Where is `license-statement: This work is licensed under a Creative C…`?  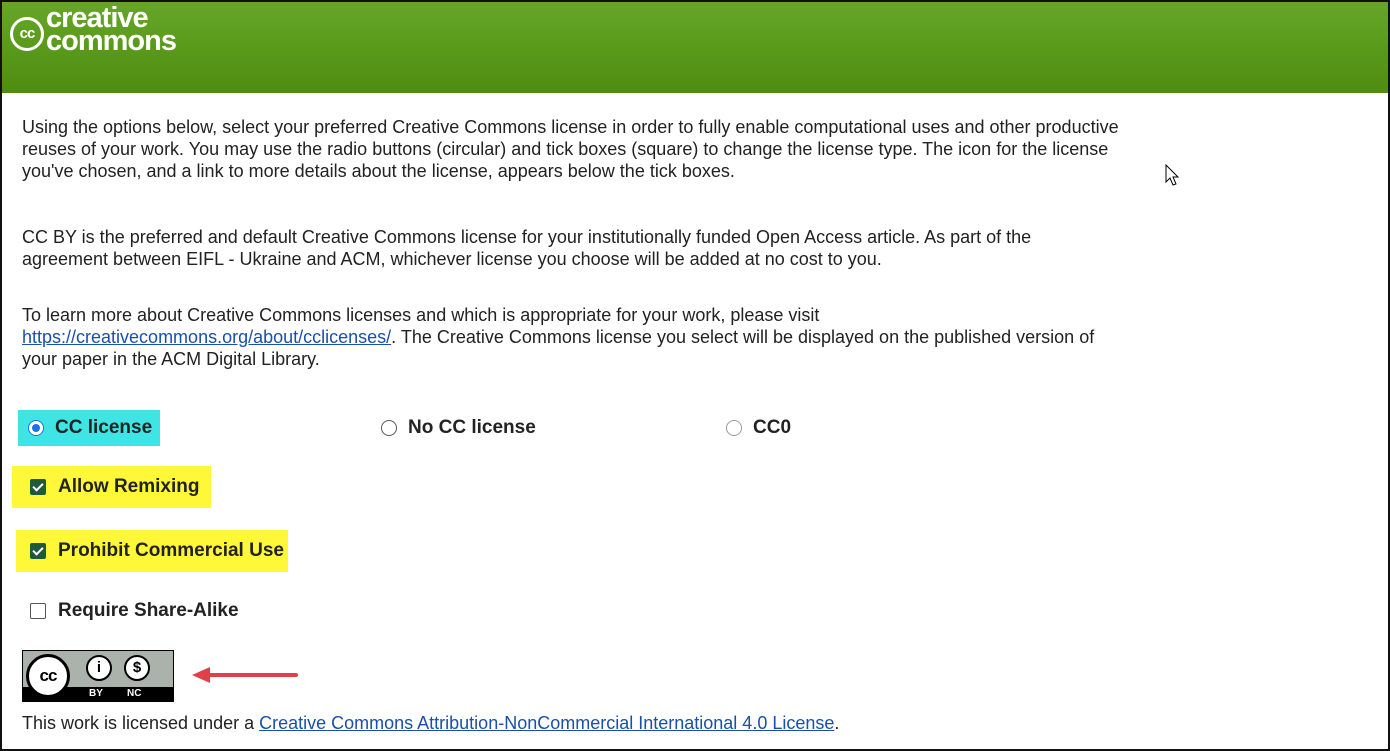
license-statement: This work is licensed under a Creative C… is located at coordinates (431, 723).